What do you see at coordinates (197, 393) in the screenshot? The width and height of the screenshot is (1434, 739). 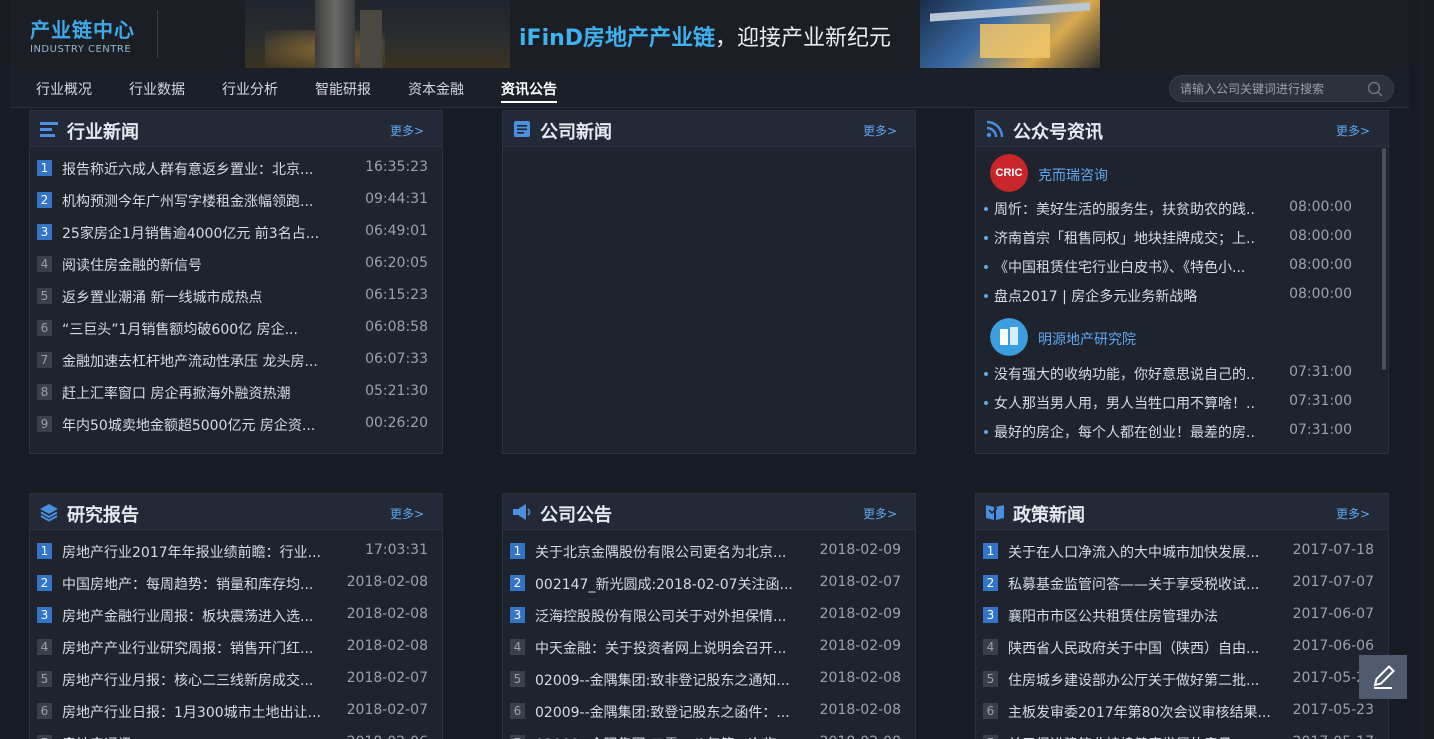 I see `item-title: 赶上汇率窗口 房企再掀海外融资热潮` at bounding box center [197, 393].